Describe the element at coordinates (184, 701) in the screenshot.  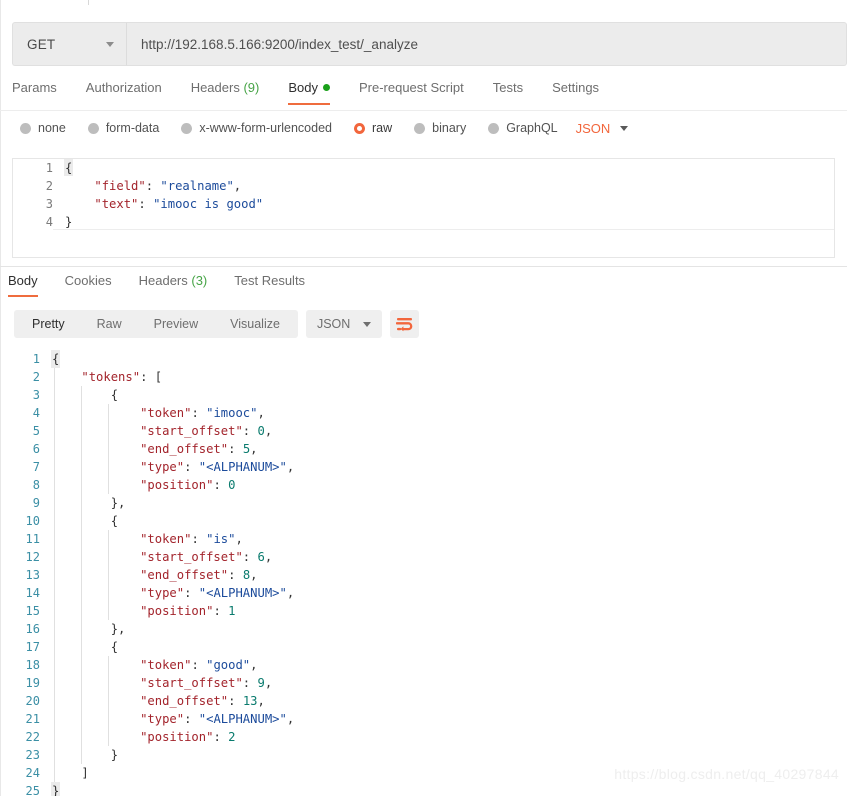
I see `code-token-key: "end_offset"` at that location.